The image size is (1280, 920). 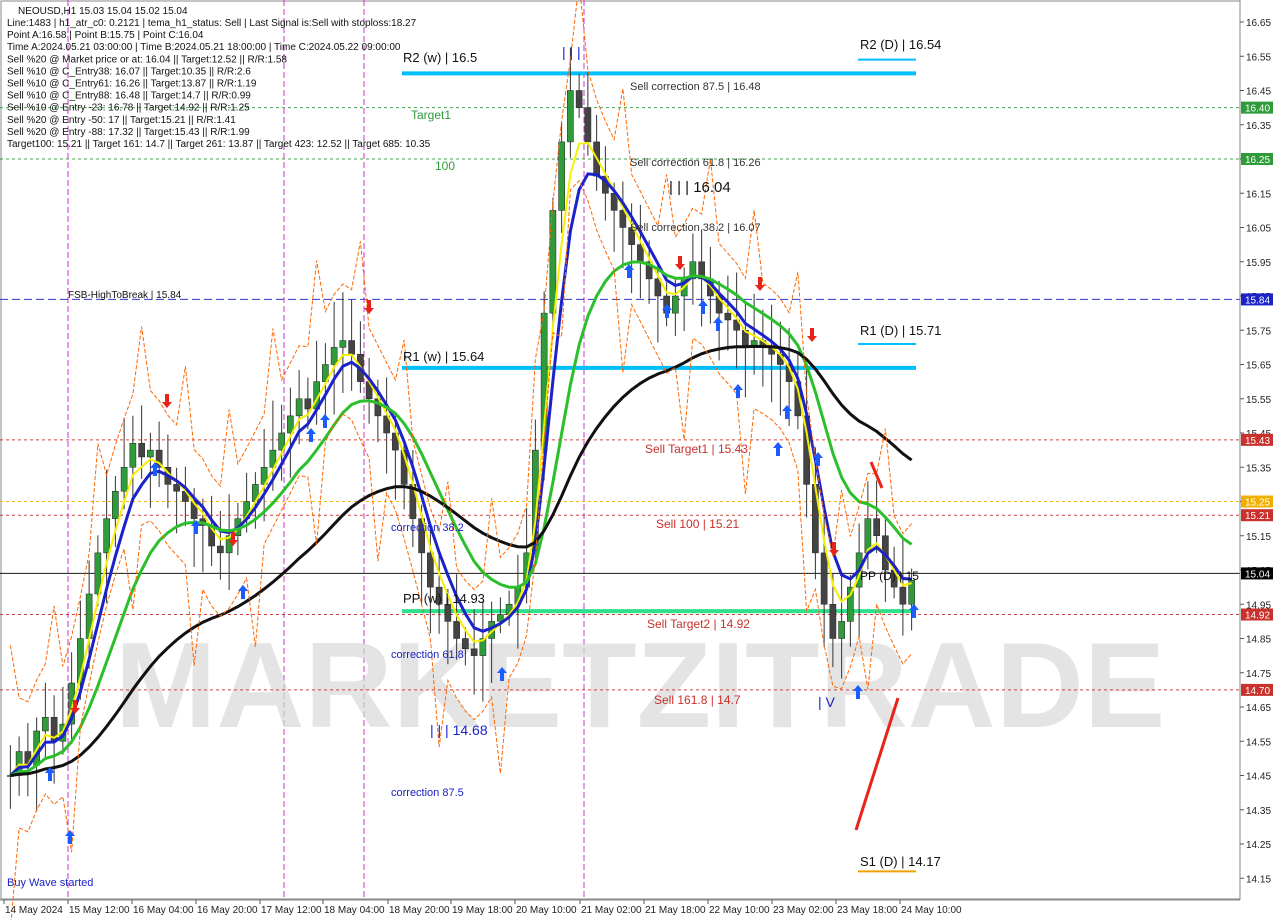 I want to click on price-tag-label: 14.92, so click(x=1257, y=616).